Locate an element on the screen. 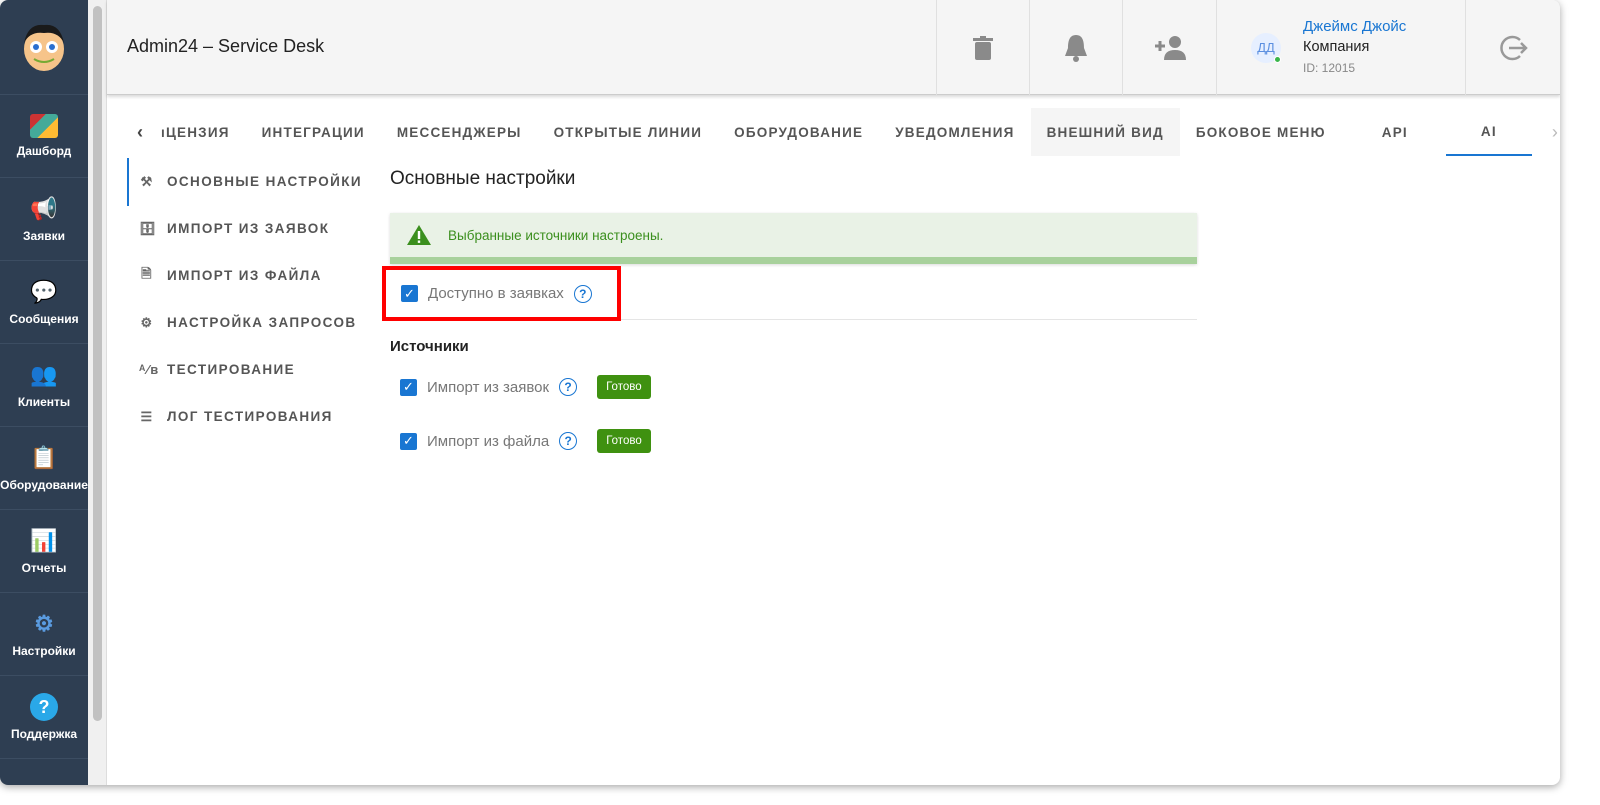  app-title: Admin24 – Service Desk is located at coordinates (226, 46).